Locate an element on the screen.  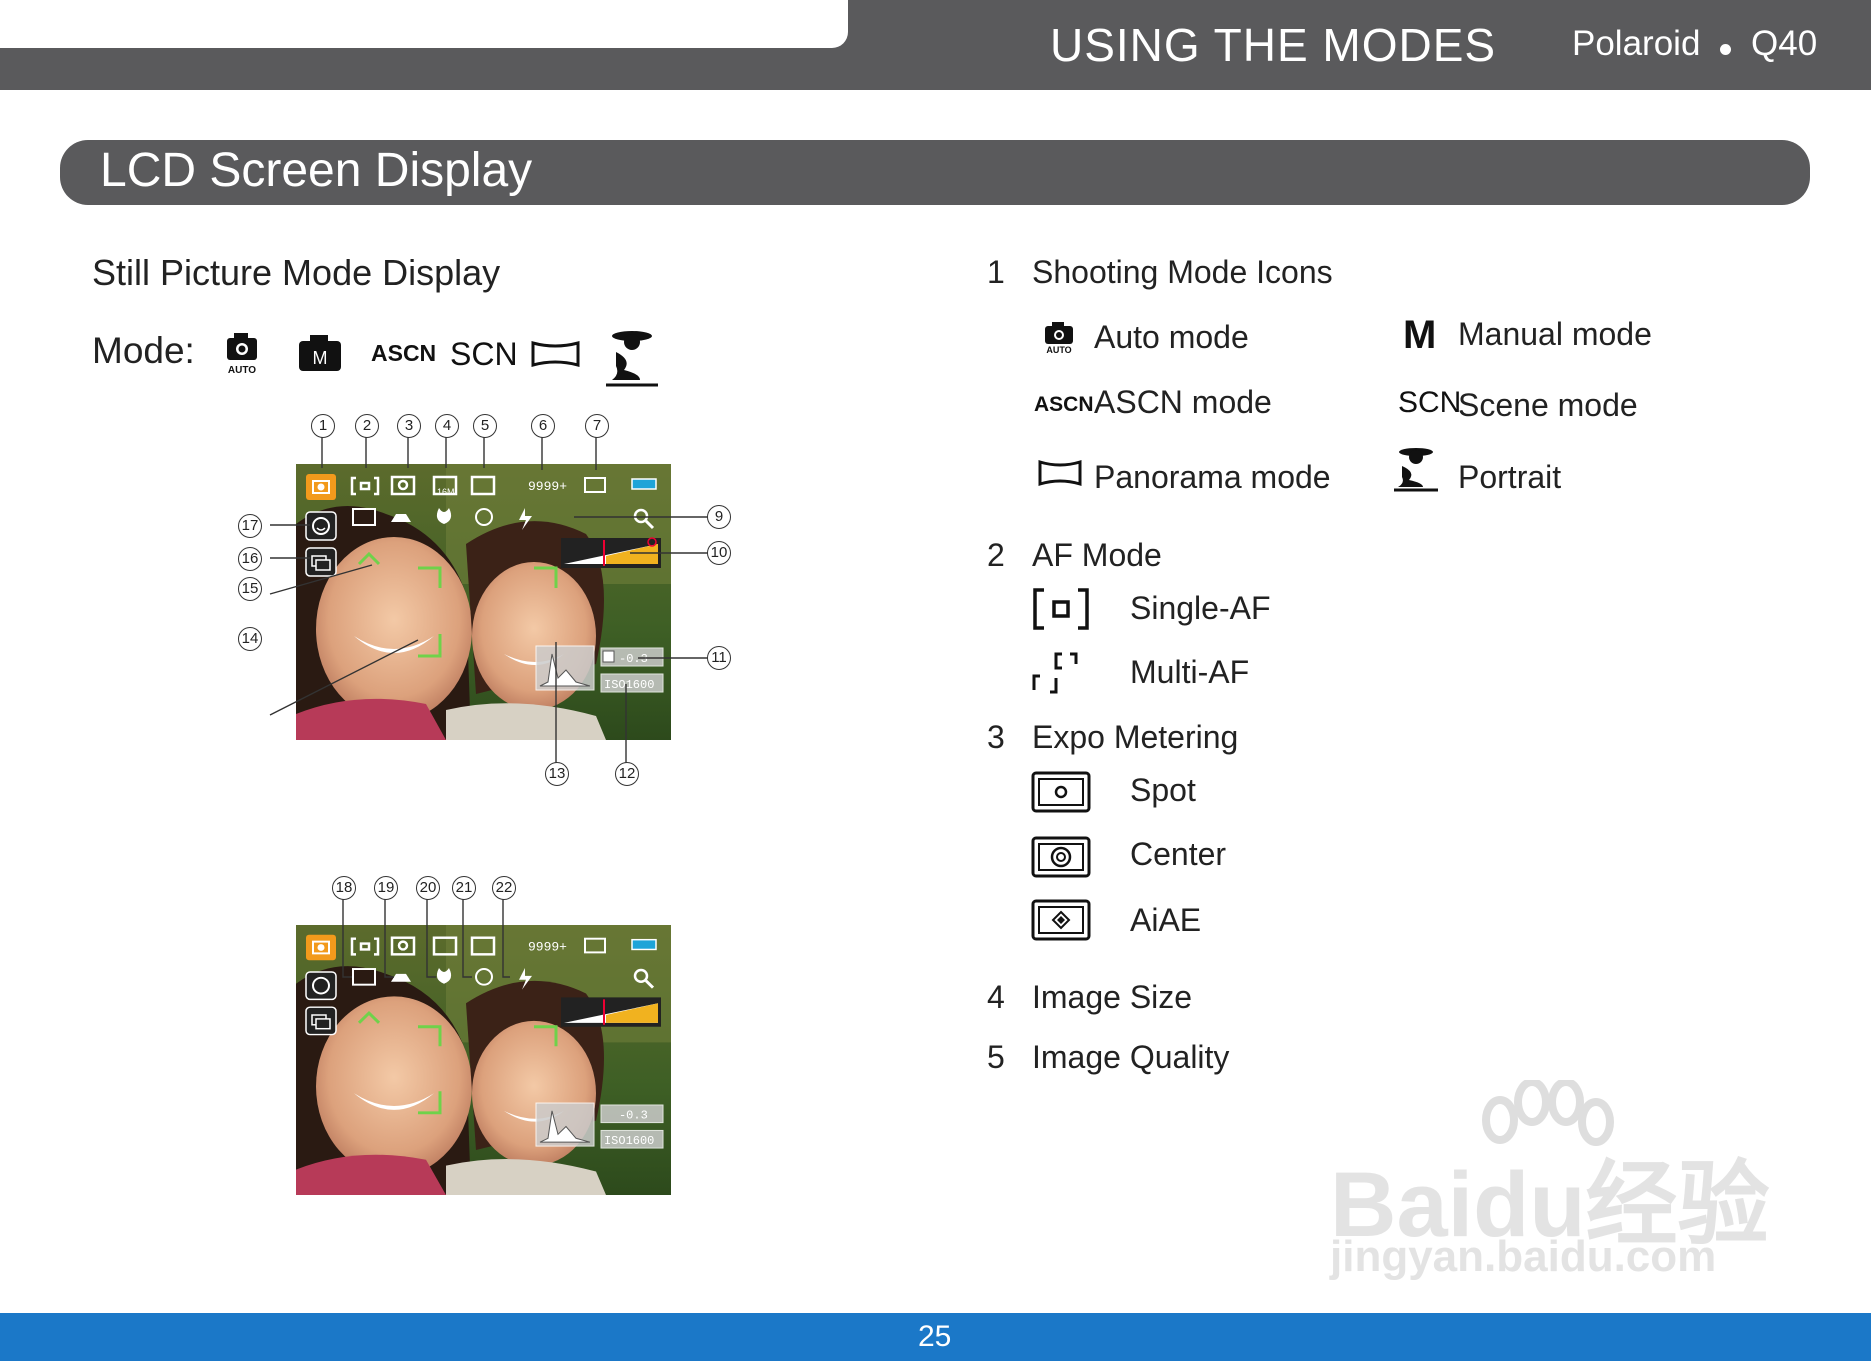
item-4-number: 4 is located at coordinates (996, 997).